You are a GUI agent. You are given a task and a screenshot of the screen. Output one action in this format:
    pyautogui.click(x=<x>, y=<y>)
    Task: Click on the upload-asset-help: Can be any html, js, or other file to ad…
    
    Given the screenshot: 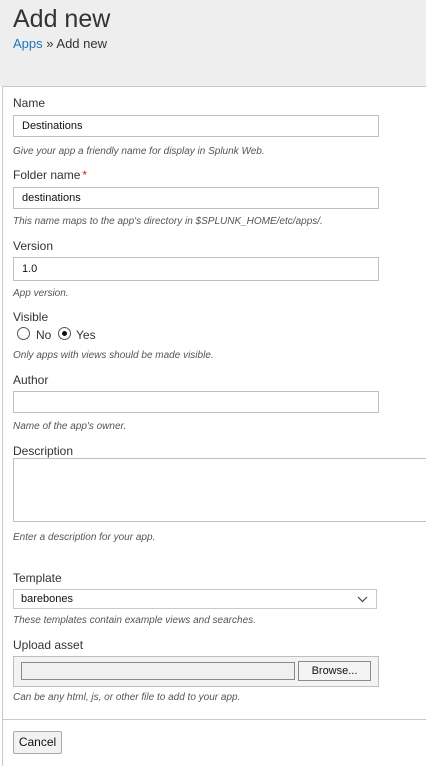 What is the action you would take?
    pyautogui.click(x=127, y=697)
    